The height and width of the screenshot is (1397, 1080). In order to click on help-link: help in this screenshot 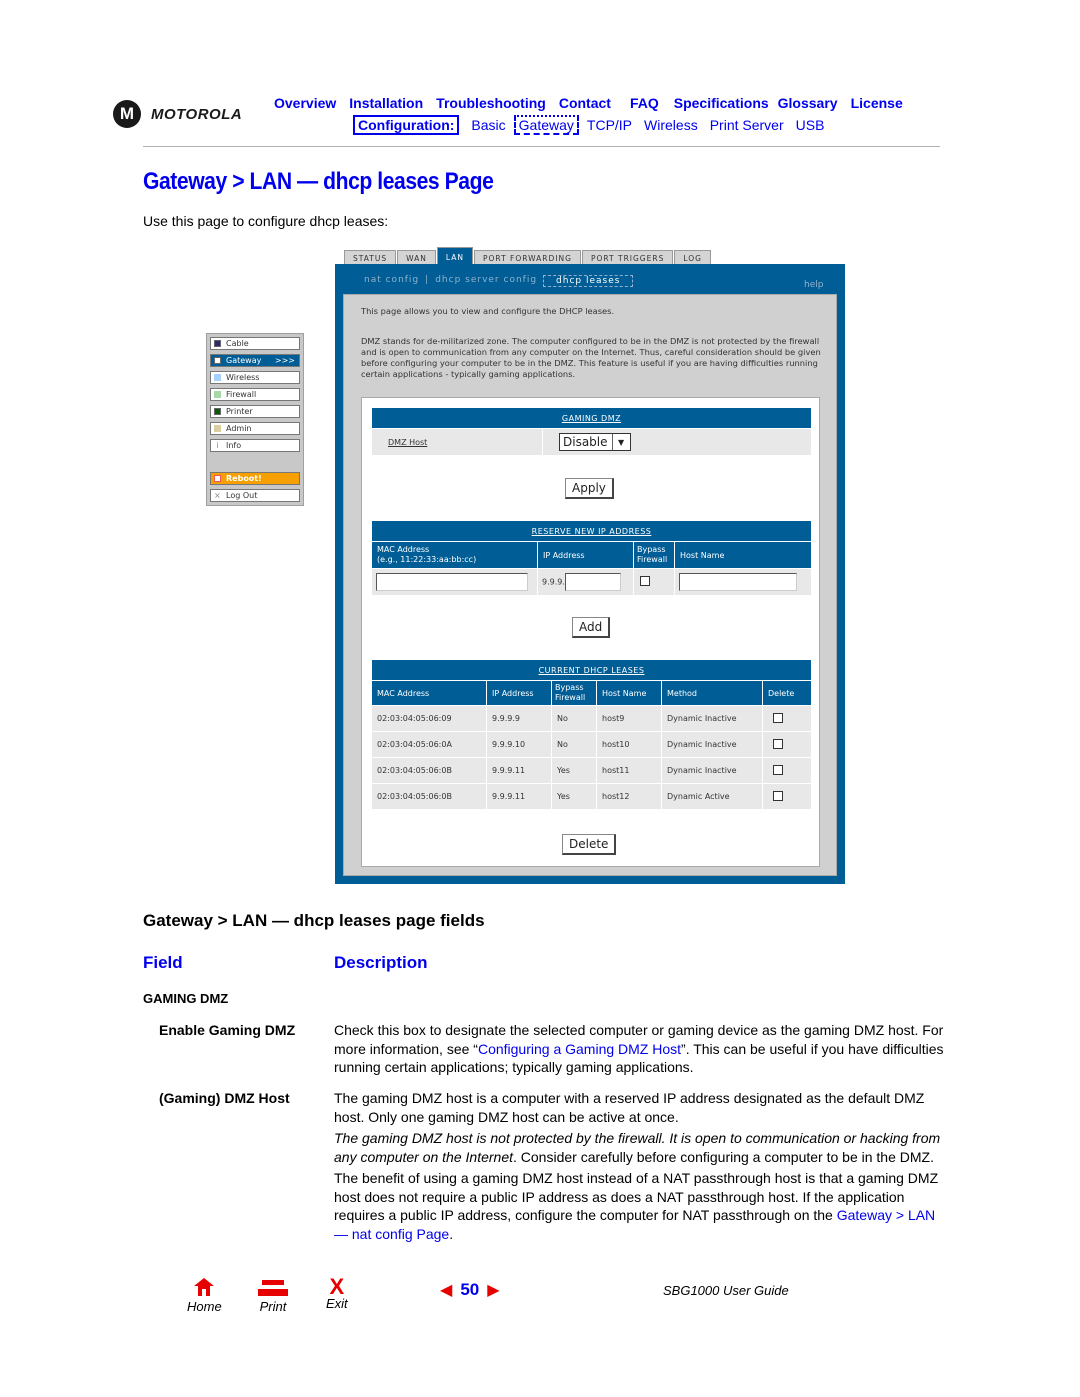, I will do `click(813, 285)`.